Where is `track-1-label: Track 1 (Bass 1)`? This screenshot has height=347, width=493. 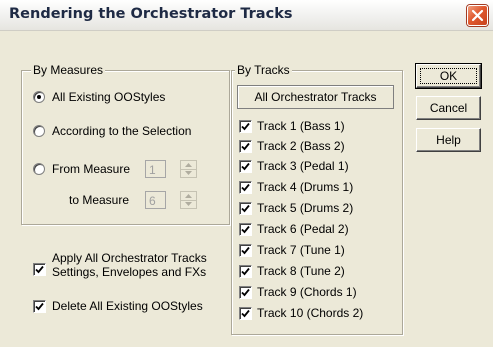
track-1-label: Track 1 (Bass 1) is located at coordinates (301, 126).